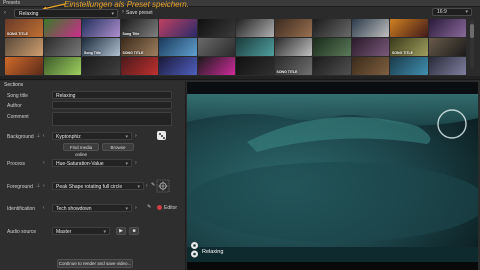 This screenshot has width=480, height=270. Describe the element at coordinates (161, 135) in the screenshot. I see `dice-icon` at that location.